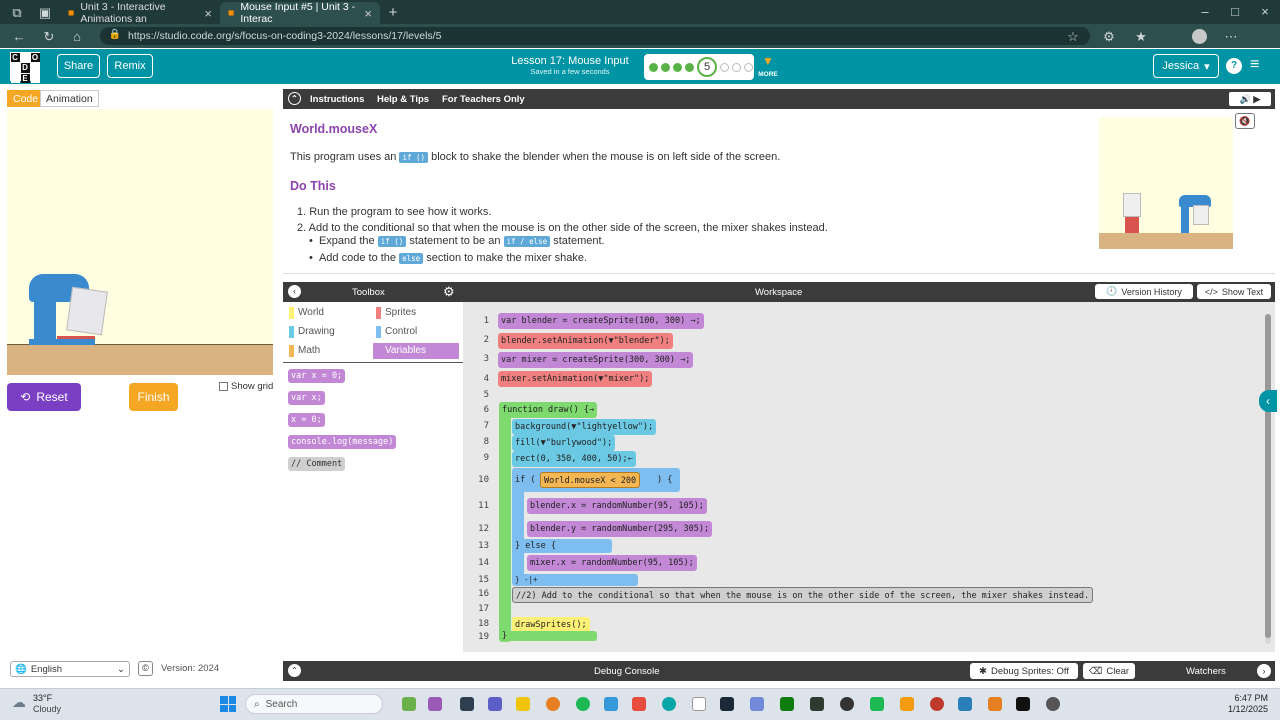 The width and height of the screenshot is (1280, 720). What do you see at coordinates (1206, 671) in the screenshot?
I see `watchers-title: Watchers` at bounding box center [1206, 671].